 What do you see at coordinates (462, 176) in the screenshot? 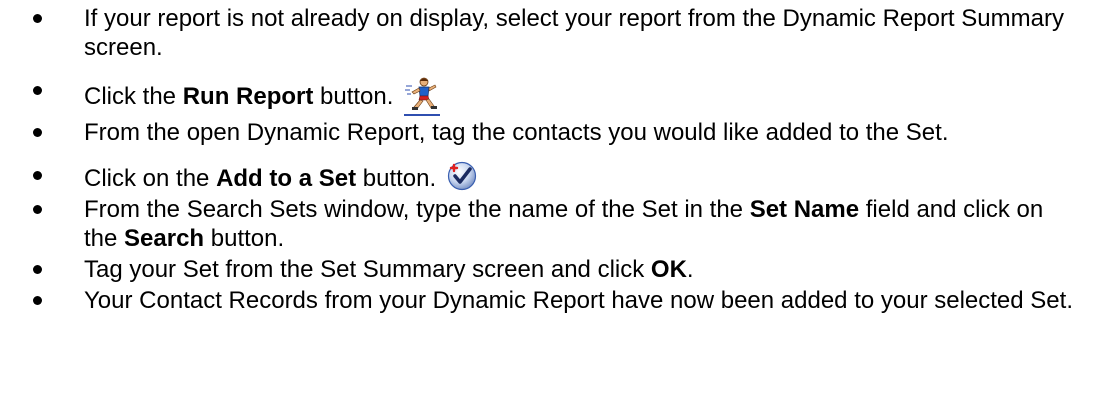
I see `checkmark-add-icon` at bounding box center [462, 176].